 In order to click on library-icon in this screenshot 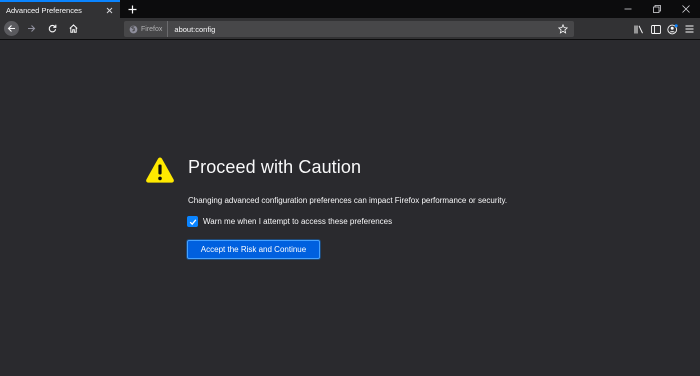, I will do `click(638, 29)`.